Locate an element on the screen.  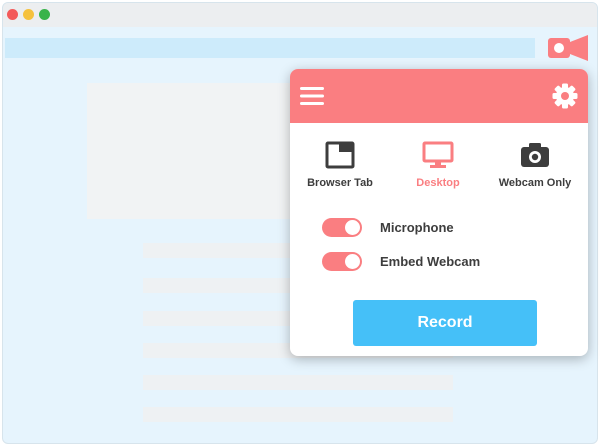
mode-label: Browser Tab is located at coordinates (340, 183).